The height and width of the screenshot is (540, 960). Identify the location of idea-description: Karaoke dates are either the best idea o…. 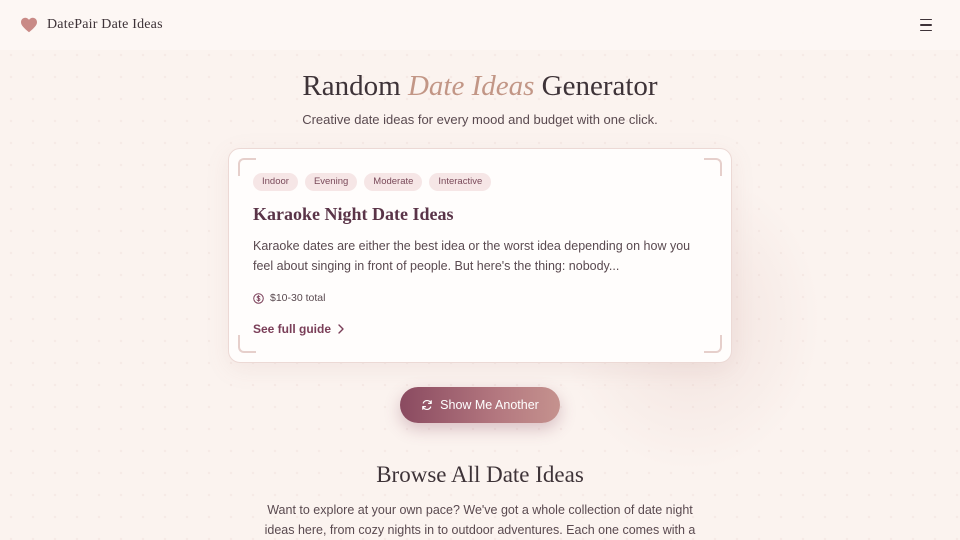
(472, 256).